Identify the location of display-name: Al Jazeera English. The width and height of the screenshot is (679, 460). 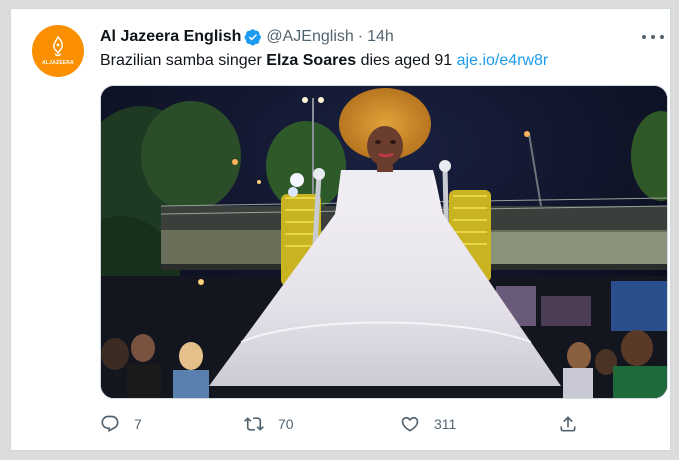
(170, 37).